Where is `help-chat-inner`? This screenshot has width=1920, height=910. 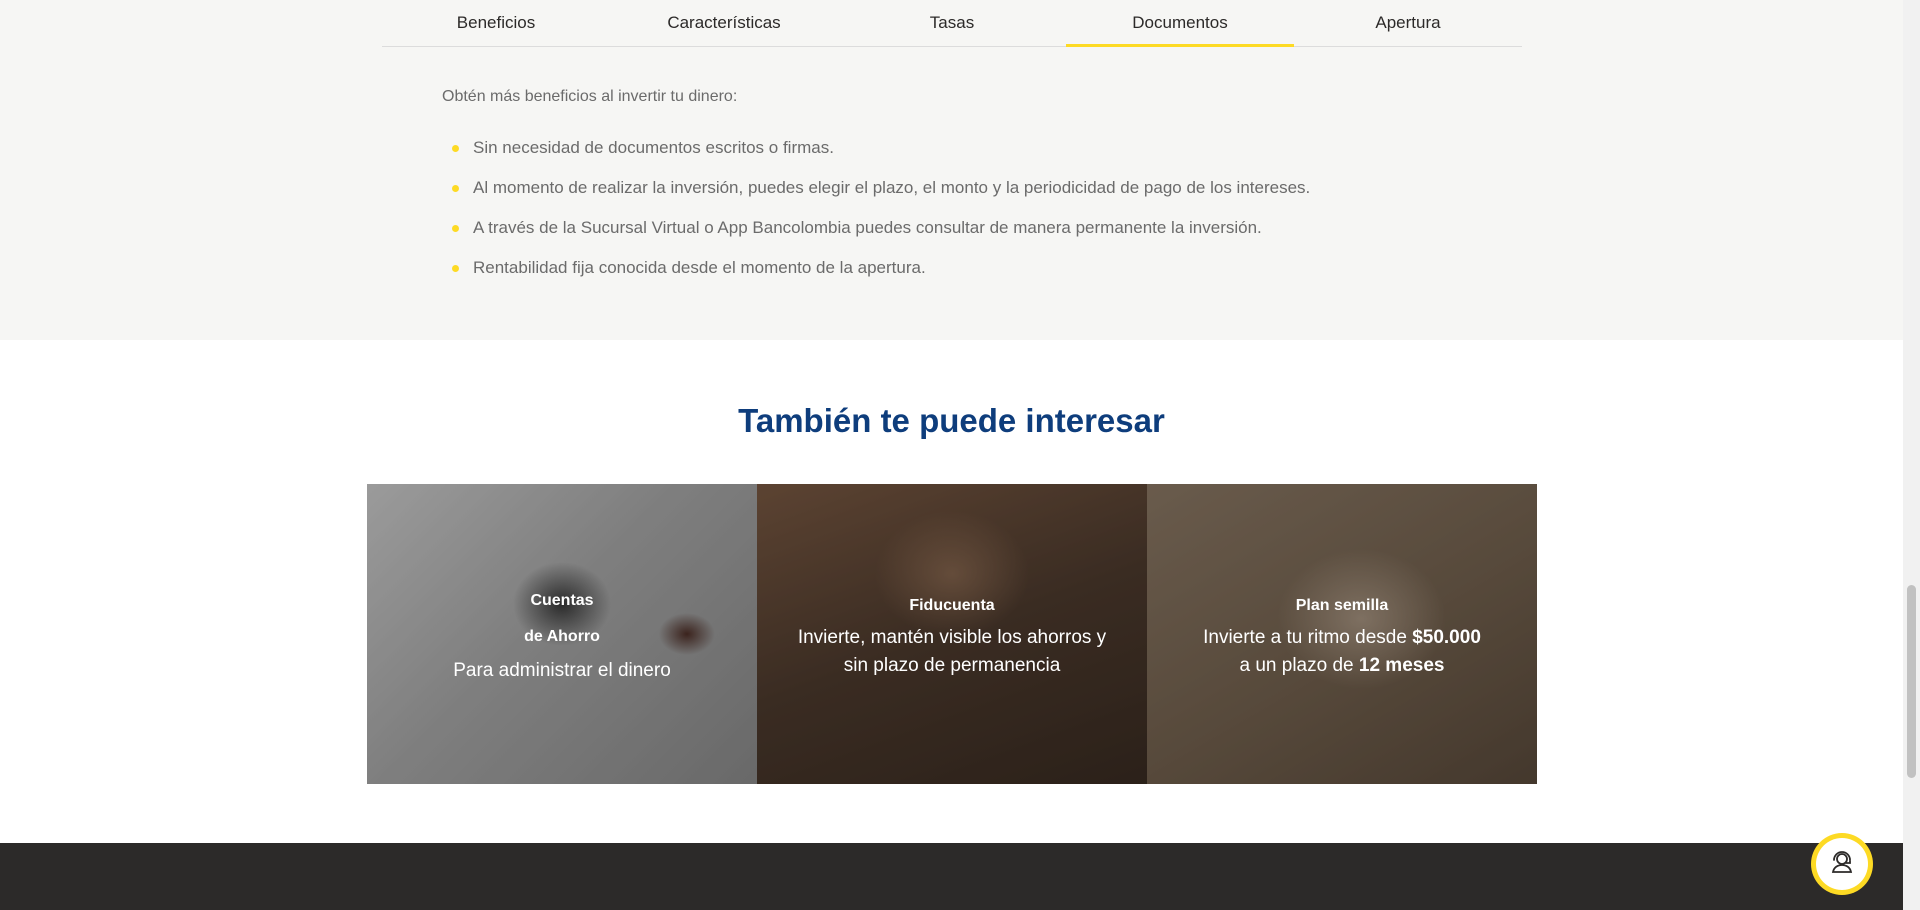 help-chat-inner is located at coordinates (1842, 864).